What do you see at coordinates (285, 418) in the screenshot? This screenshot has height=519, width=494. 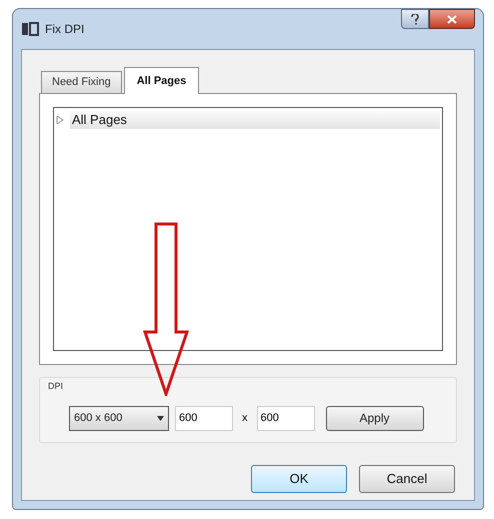 I see `height-field: 600` at bounding box center [285, 418].